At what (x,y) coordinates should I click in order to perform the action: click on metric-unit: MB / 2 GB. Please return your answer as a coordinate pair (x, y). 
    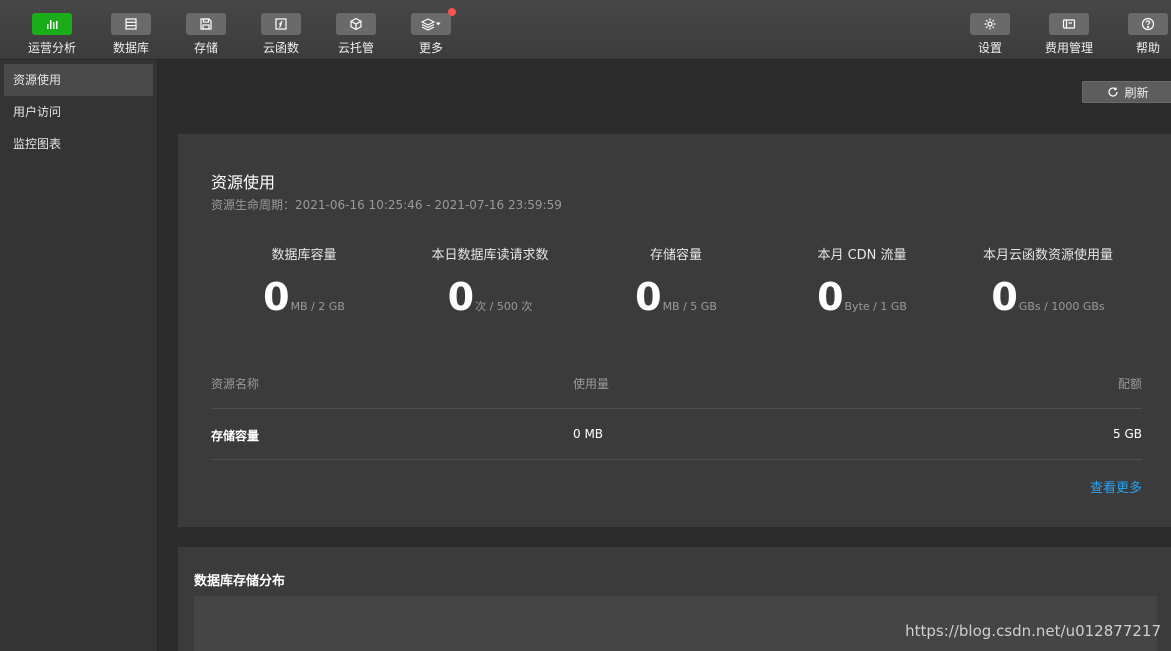
    Looking at the image, I should click on (317, 306).